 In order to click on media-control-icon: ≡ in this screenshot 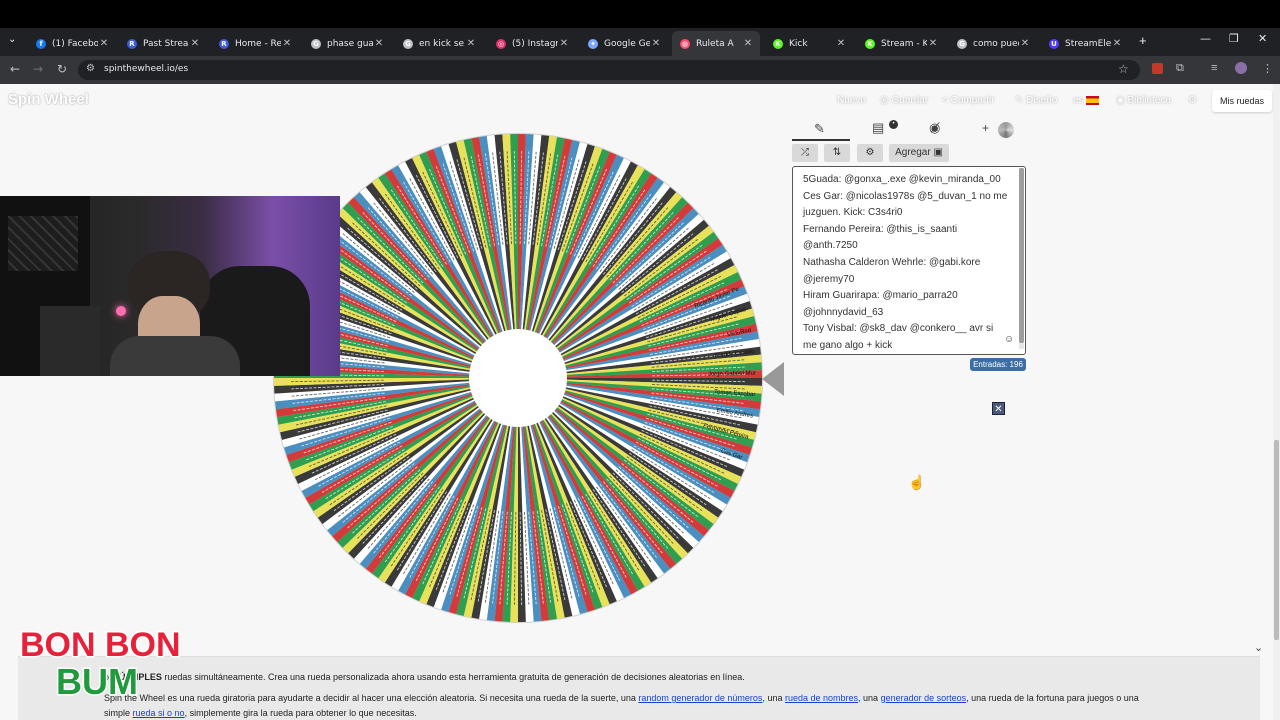, I will do `click(1214, 68)`.